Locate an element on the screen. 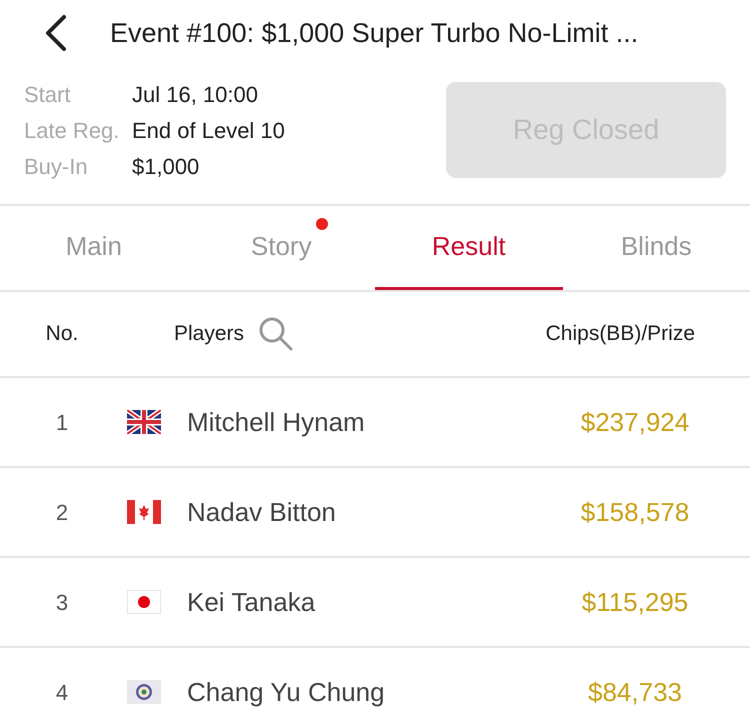  rank-cell-text: 2 is located at coordinates (62, 512).